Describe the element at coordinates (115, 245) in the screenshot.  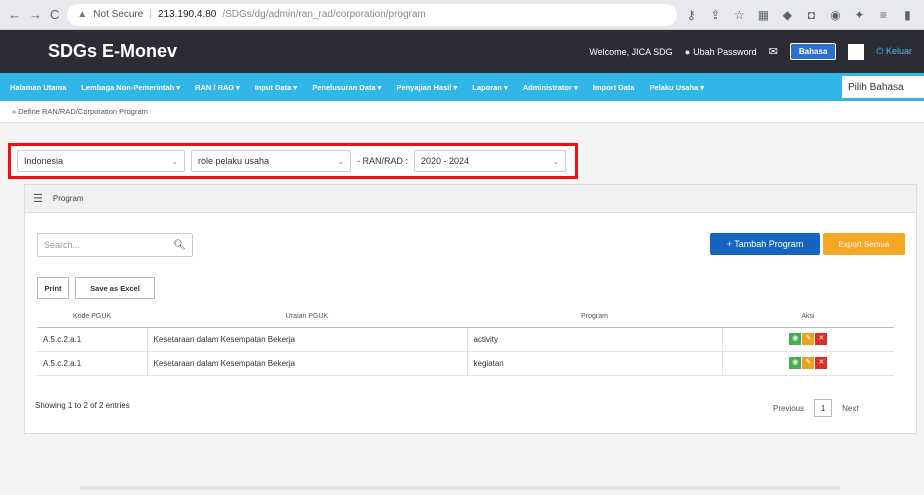
I see `search-input: Search... 🔍︎` at that location.